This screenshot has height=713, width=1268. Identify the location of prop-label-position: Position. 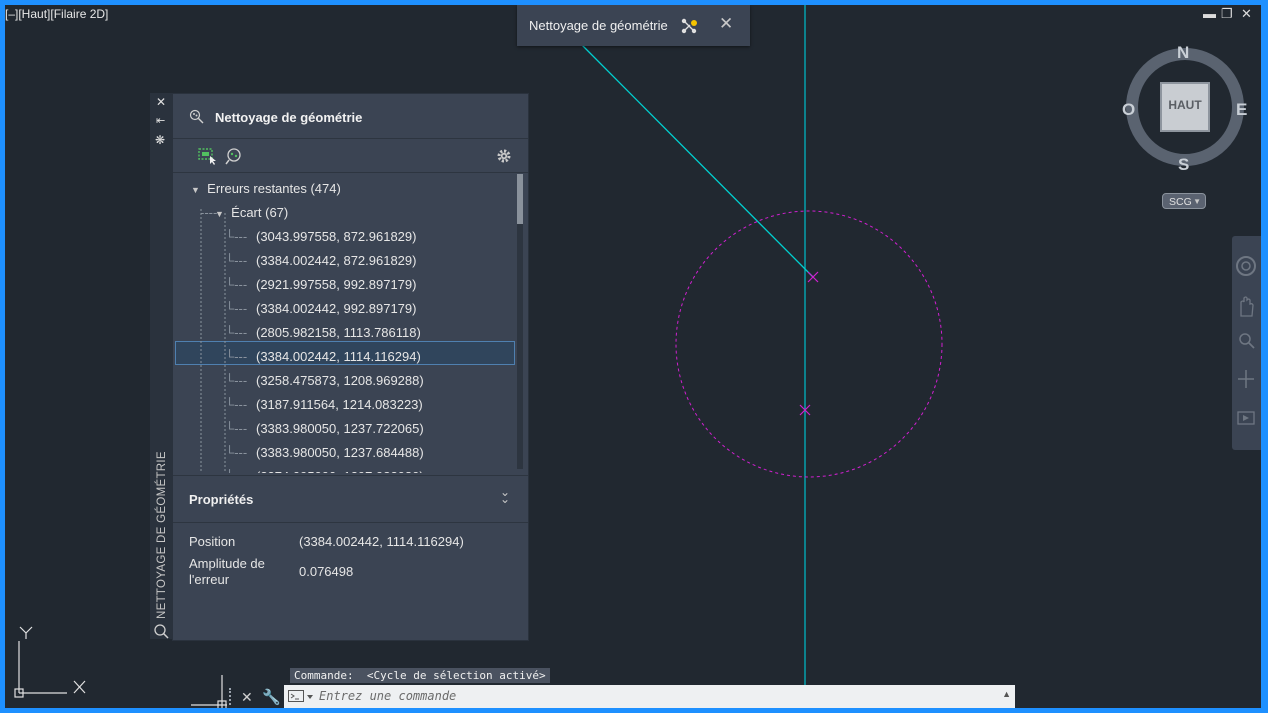
(212, 541).